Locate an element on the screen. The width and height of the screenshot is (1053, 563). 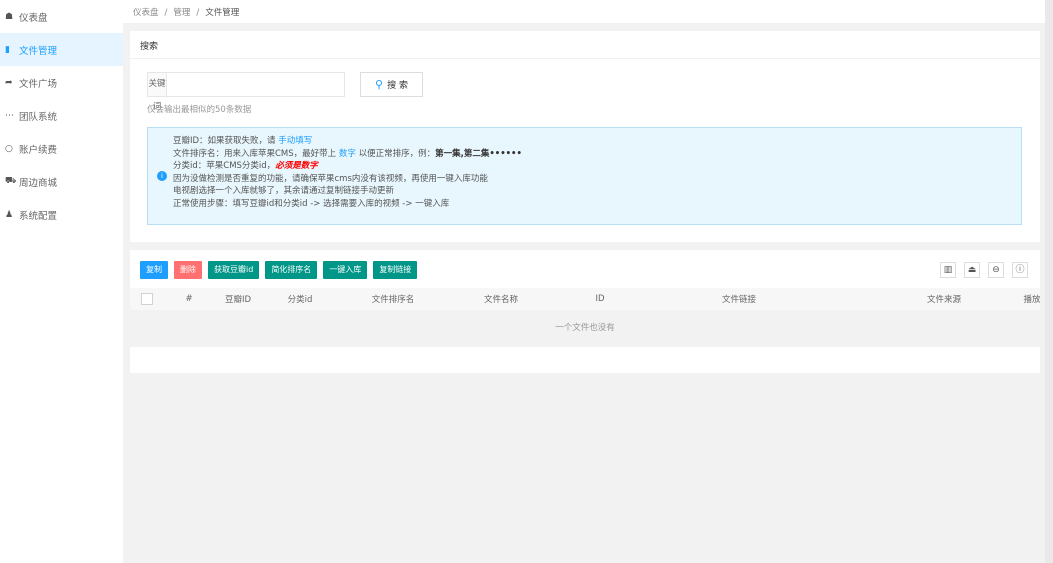
keyword-field: 关键词 is located at coordinates (246, 92).